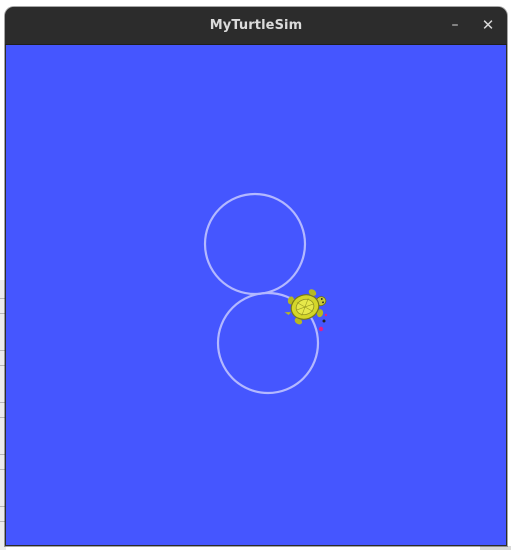 The image size is (511, 550). I want to click on minimize-icon: –, so click(455, 25).